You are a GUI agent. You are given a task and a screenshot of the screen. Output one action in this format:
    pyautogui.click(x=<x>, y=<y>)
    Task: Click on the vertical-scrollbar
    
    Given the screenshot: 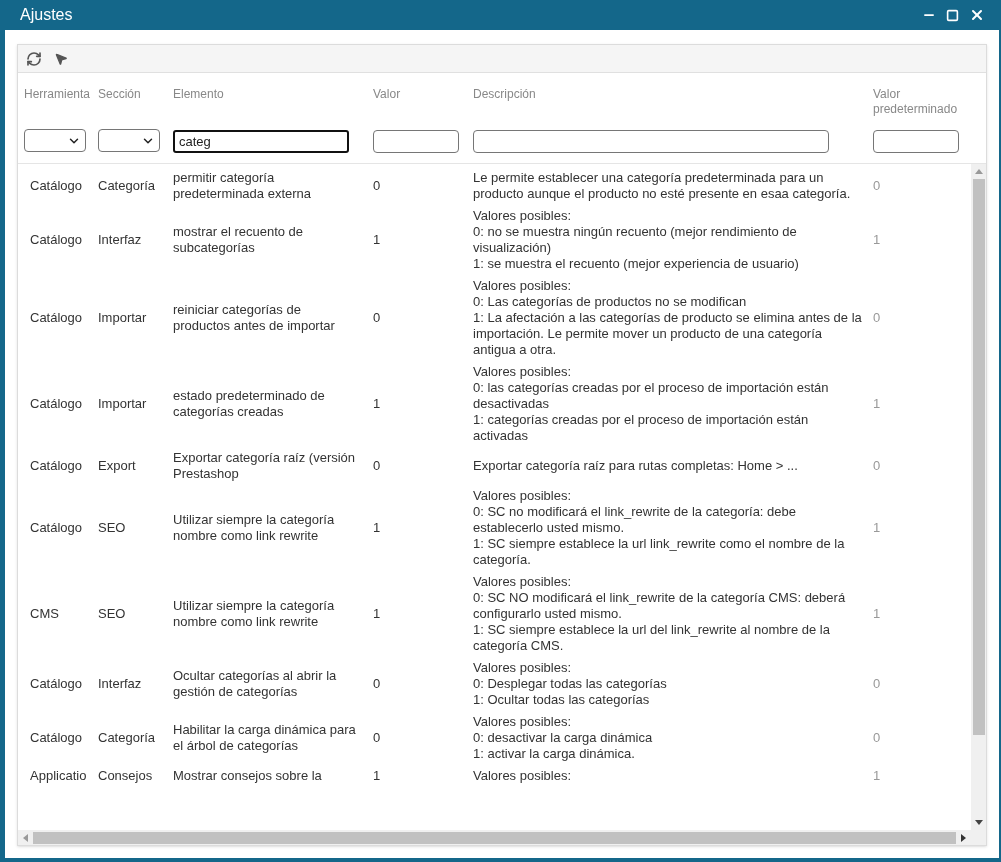 What is the action you would take?
    pyautogui.click(x=978, y=497)
    